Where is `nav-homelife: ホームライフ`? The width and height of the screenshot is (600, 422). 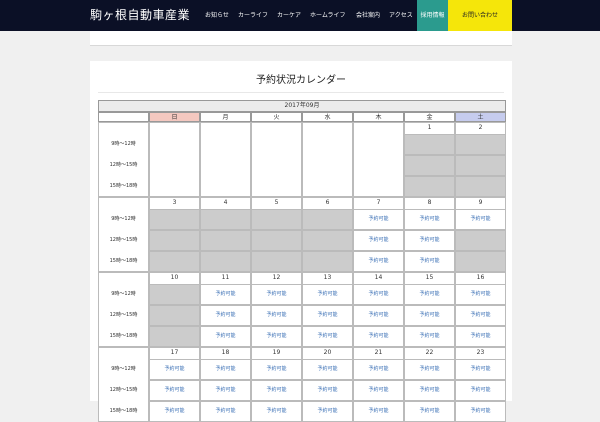
nav-homelife: ホームライフ is located at coordinates (328, 15).